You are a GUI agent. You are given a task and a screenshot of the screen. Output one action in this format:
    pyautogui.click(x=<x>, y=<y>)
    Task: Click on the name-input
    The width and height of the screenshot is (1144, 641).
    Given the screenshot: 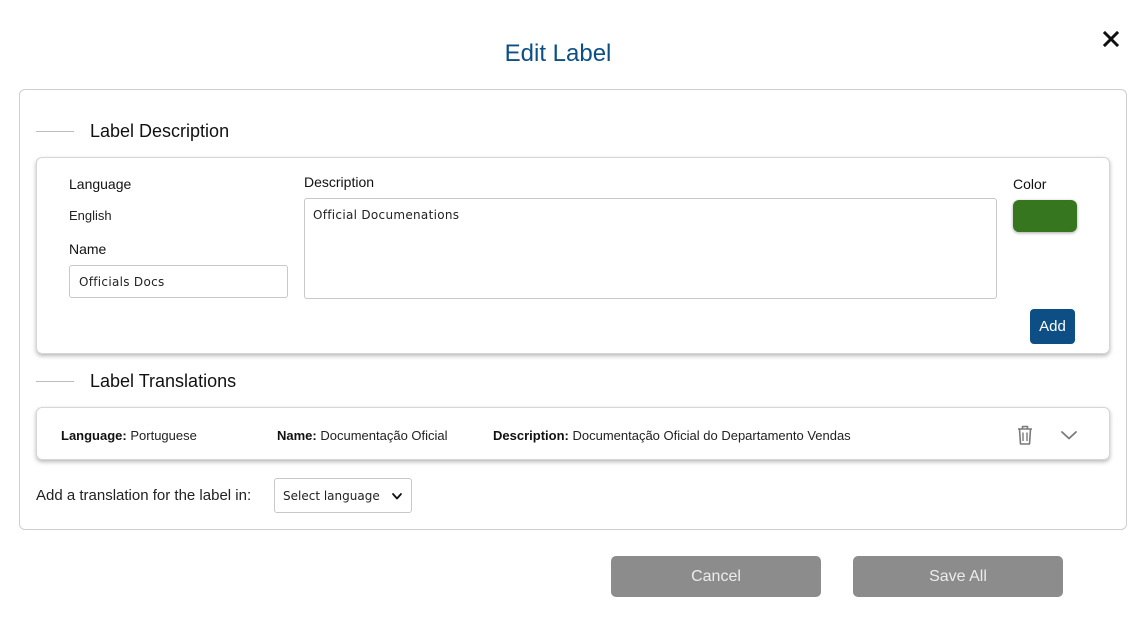 What is the action you would take?
    pyautogui.click(x=178, y=281)
    